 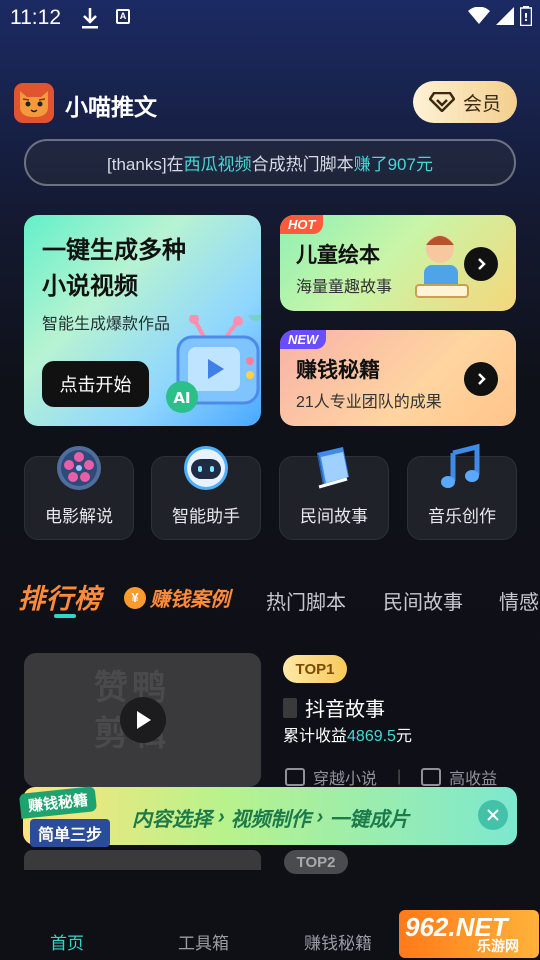 I want to click on promo-label-bottom: 简单三步, so click(x=70, y=833).